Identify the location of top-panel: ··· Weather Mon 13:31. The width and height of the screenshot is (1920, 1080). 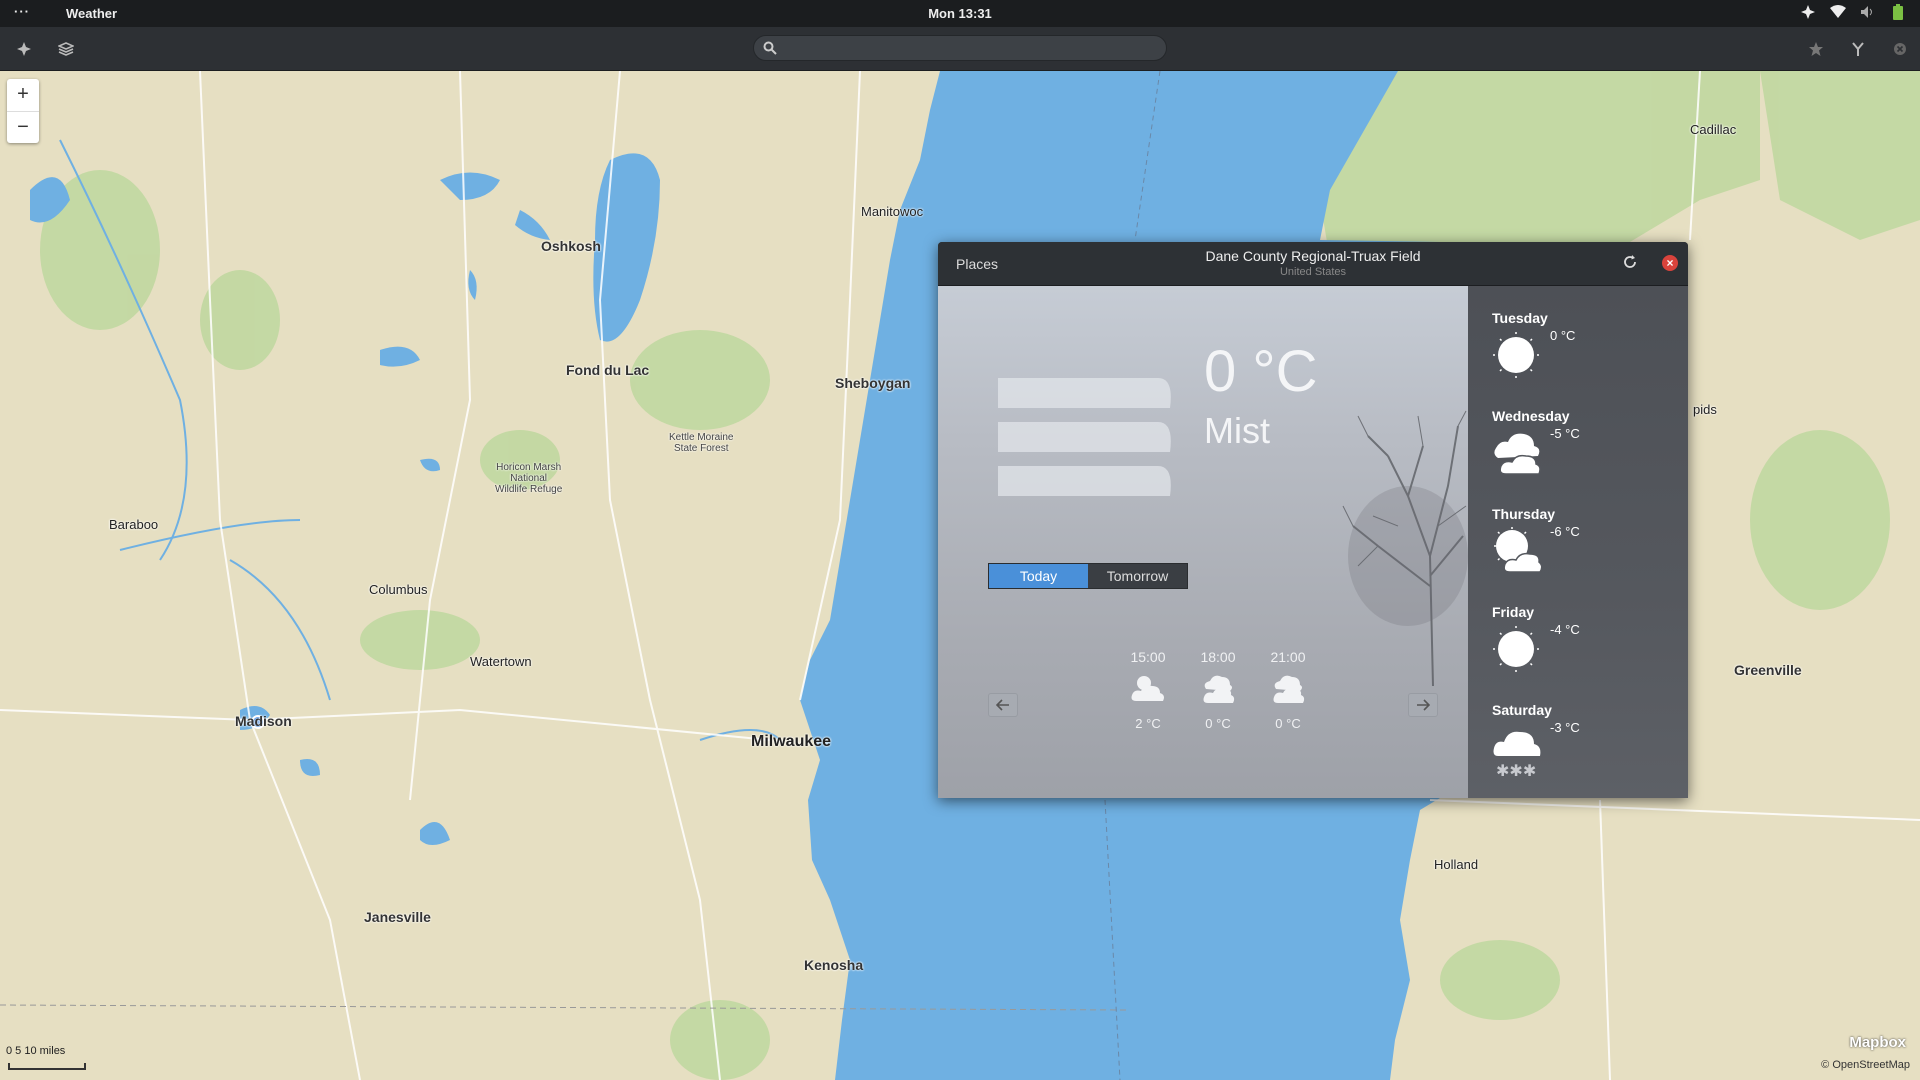
(960, 13).